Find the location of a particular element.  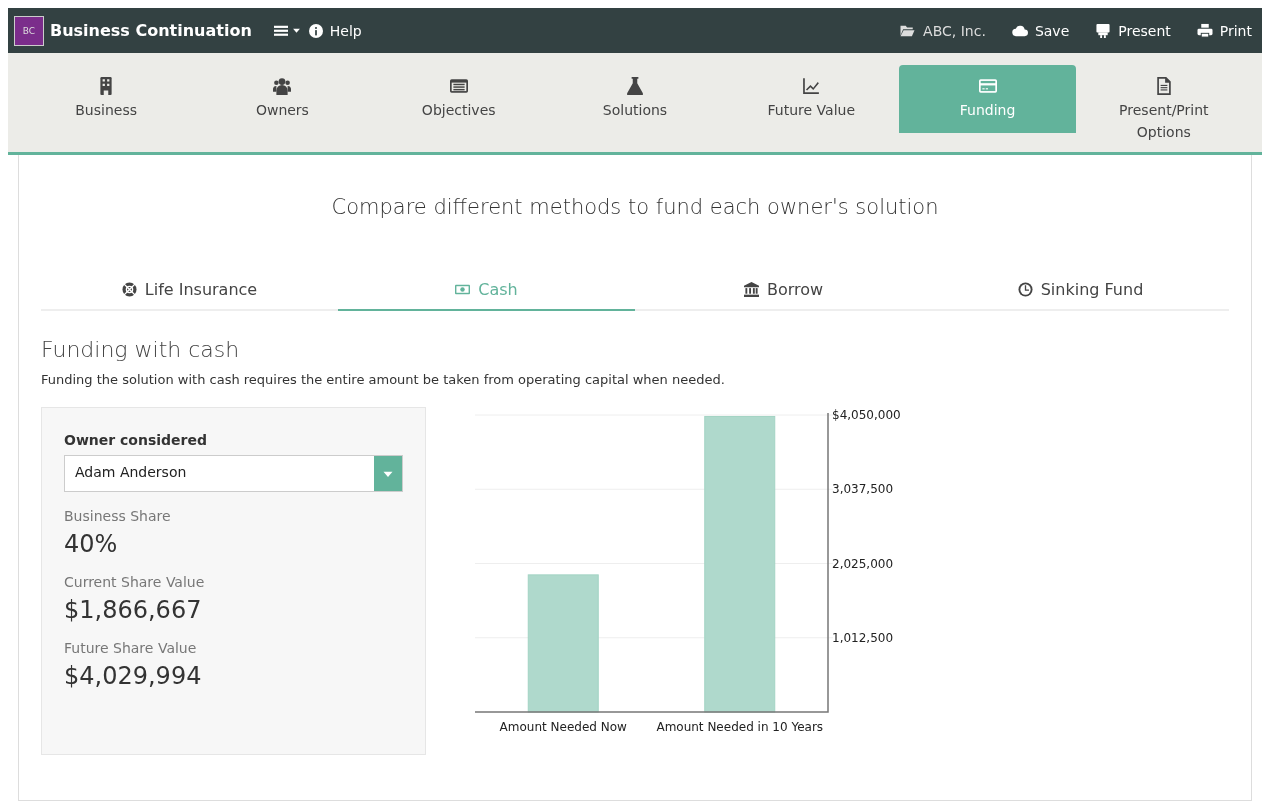

page-heading: Compare different methods to fund each owner's solution is located at coordinates (635, 207).